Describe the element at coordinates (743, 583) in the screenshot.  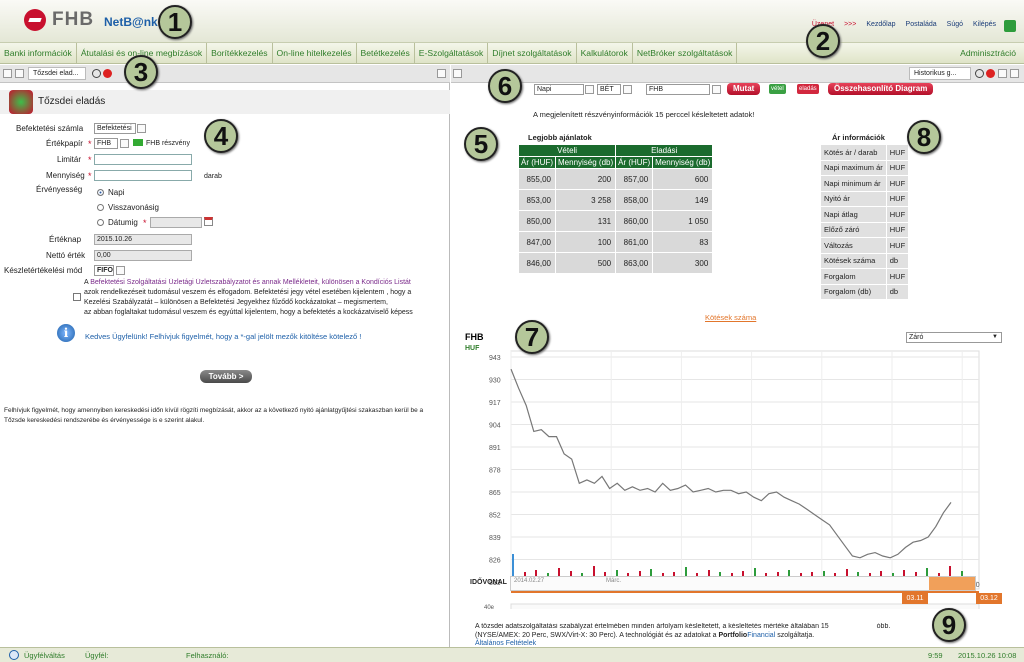
I see `navigator: 2014.02.27 Márc.` at that location.